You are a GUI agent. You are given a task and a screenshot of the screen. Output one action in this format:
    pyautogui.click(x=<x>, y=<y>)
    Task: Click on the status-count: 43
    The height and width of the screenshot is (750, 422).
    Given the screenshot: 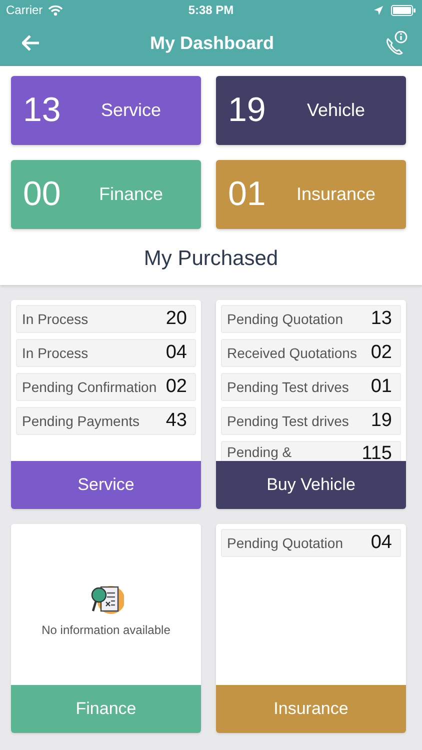 What is the action you would take?
    pyautogui.click(x=176, y=421)
    